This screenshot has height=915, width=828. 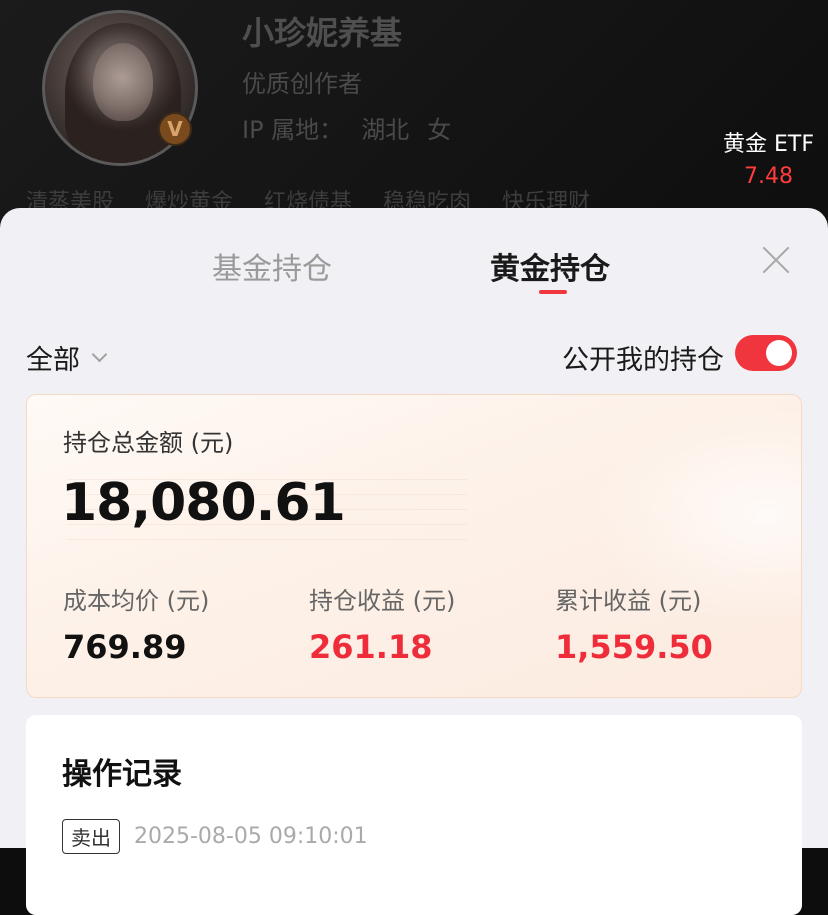 What do you see at coordinates (148, 443) in the screenshot?
I see `total-amount-label: 持仓总金额 (元)` at bounding box center [148, 443].